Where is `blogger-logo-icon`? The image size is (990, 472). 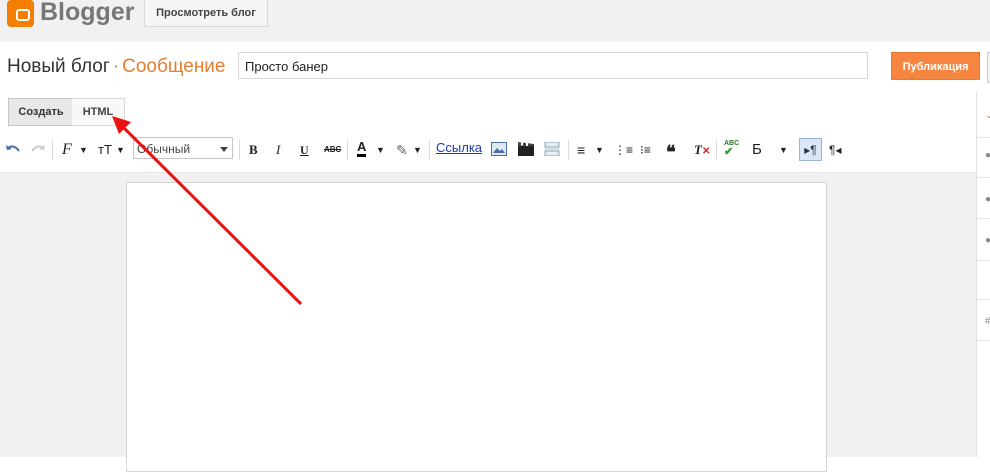
blogger-logo-icon is located at coordinates (20, 13).